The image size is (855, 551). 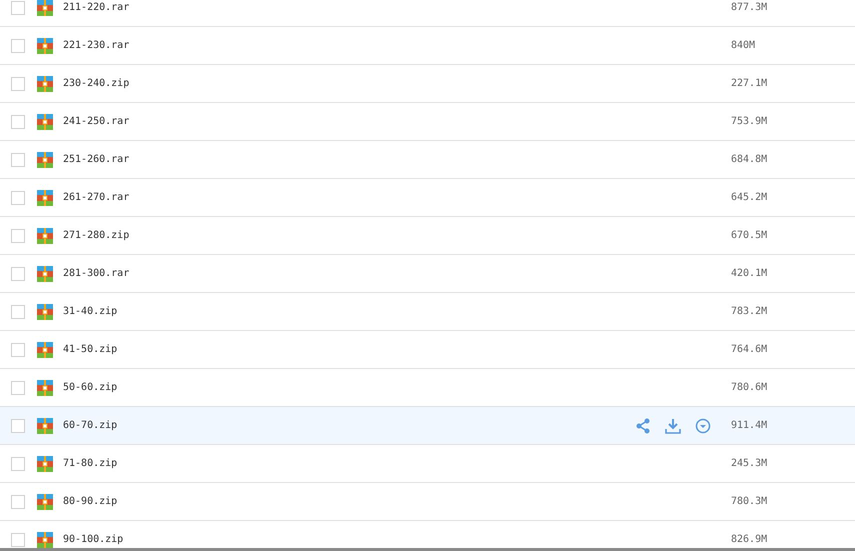 What do you see at coordinates (397, 387) in the screenshot?
I see `file-name: 50-60.zip` at bounding box center [397, 387].